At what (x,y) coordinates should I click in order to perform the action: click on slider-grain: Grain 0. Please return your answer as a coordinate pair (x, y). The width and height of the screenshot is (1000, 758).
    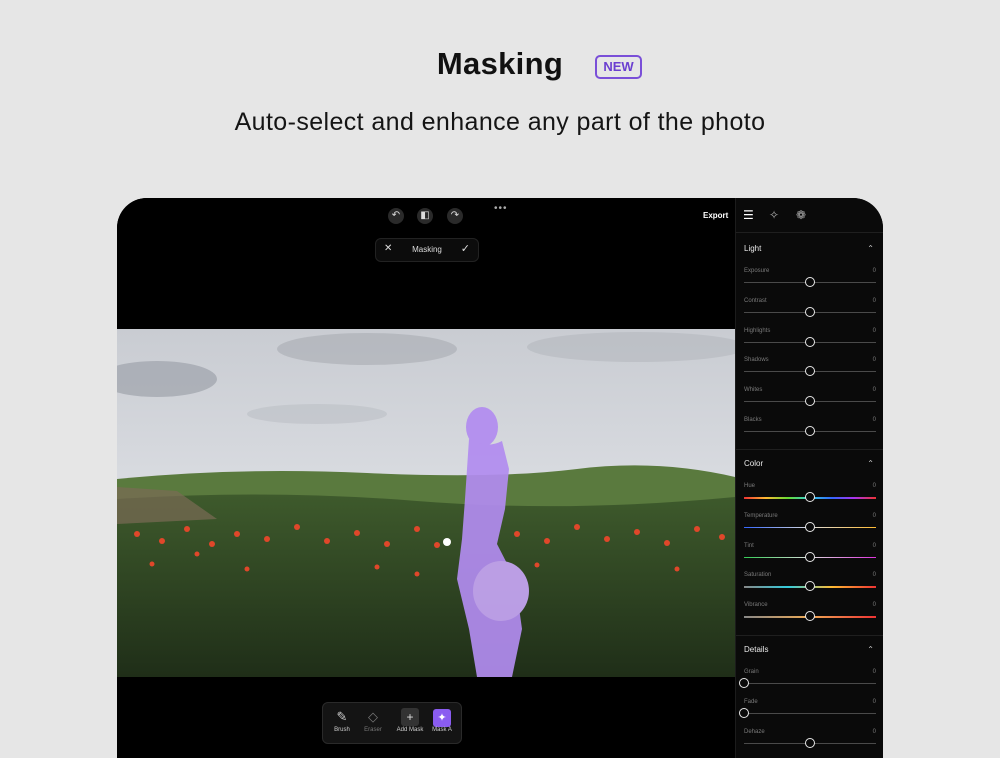
    Looking at the image, I should click on (807, 683).